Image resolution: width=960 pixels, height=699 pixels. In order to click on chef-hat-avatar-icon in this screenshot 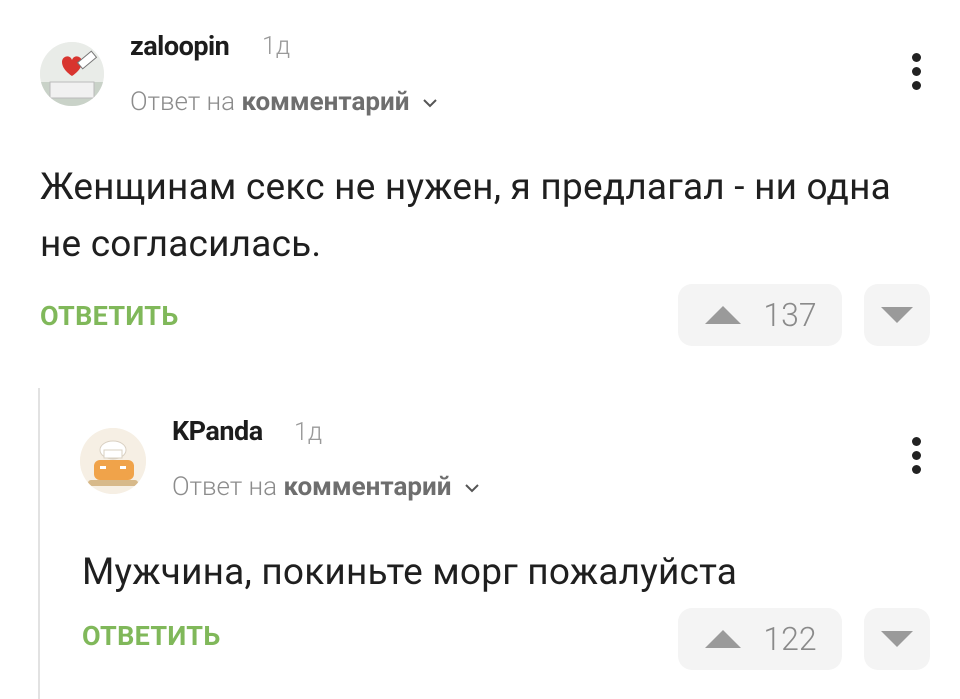, I will do `click(113, 461)`.